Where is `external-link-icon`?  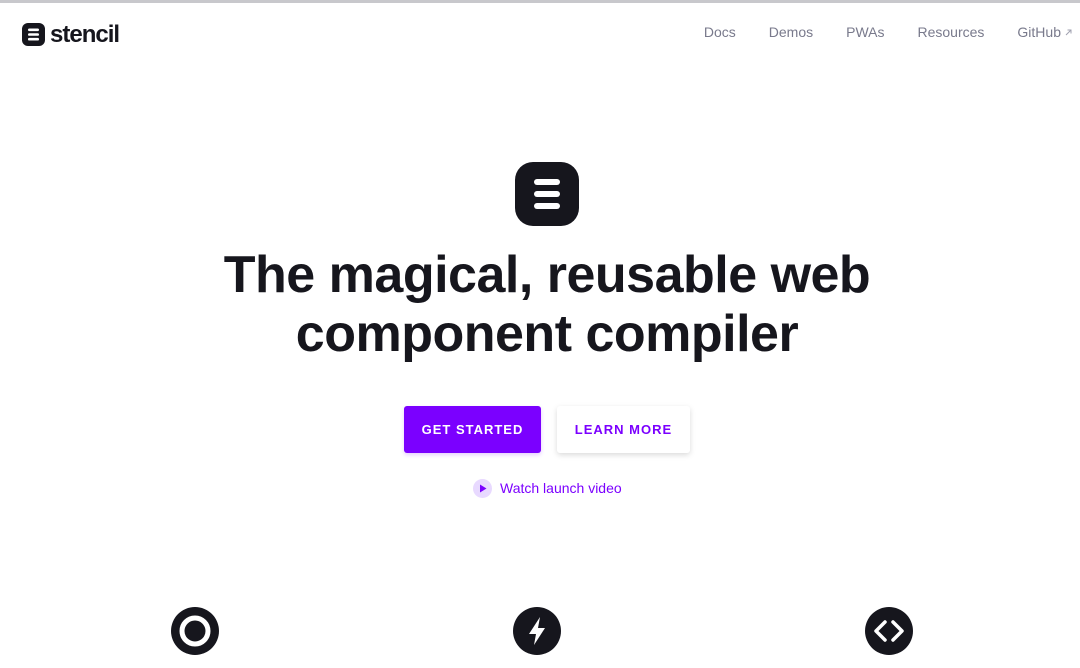
external-link-icon is located at coordinates (1068, 32).